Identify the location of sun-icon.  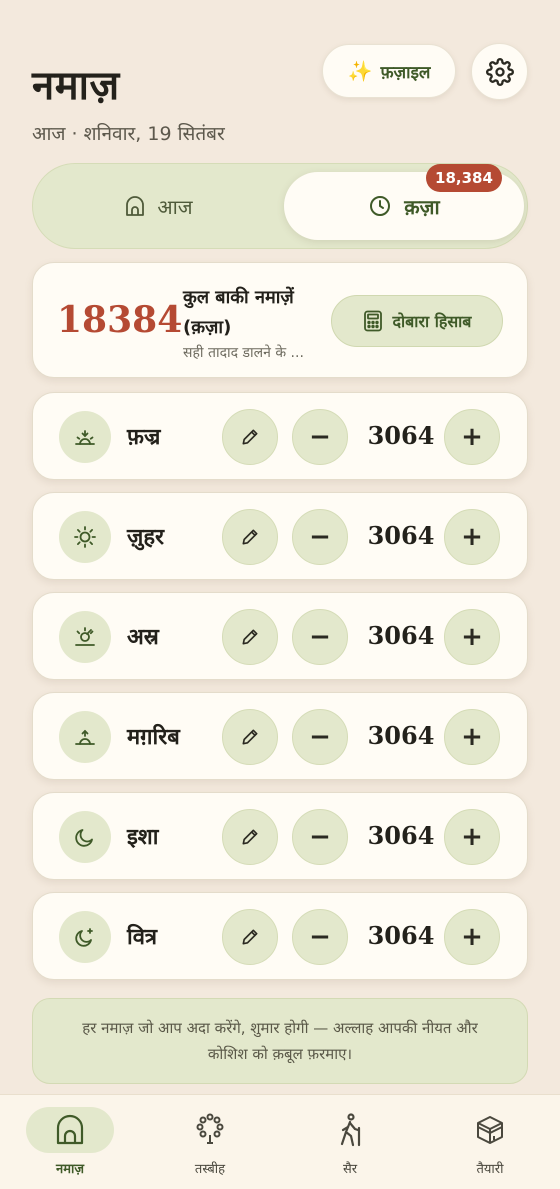
(85, 537).